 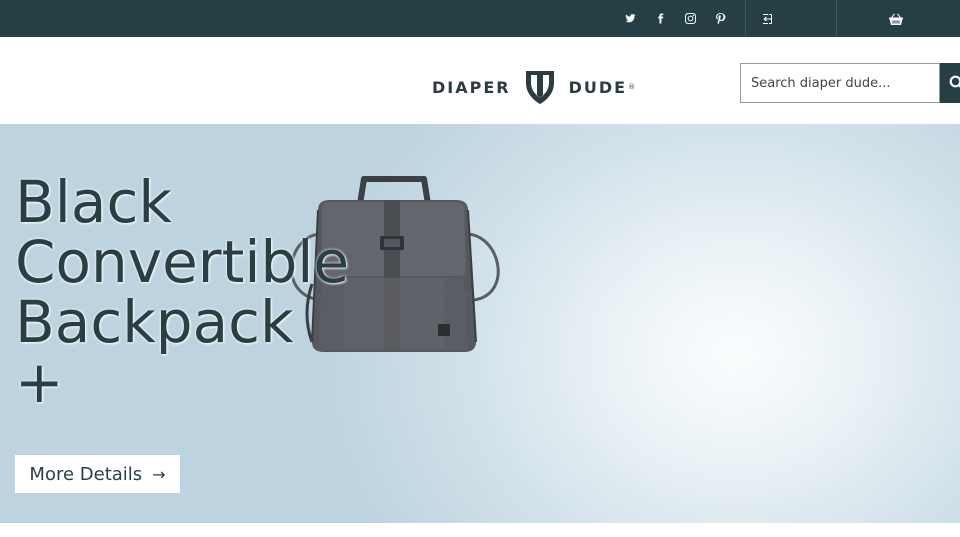 I want to click on arrow-right-icon: →, so click(x=159, y=474).